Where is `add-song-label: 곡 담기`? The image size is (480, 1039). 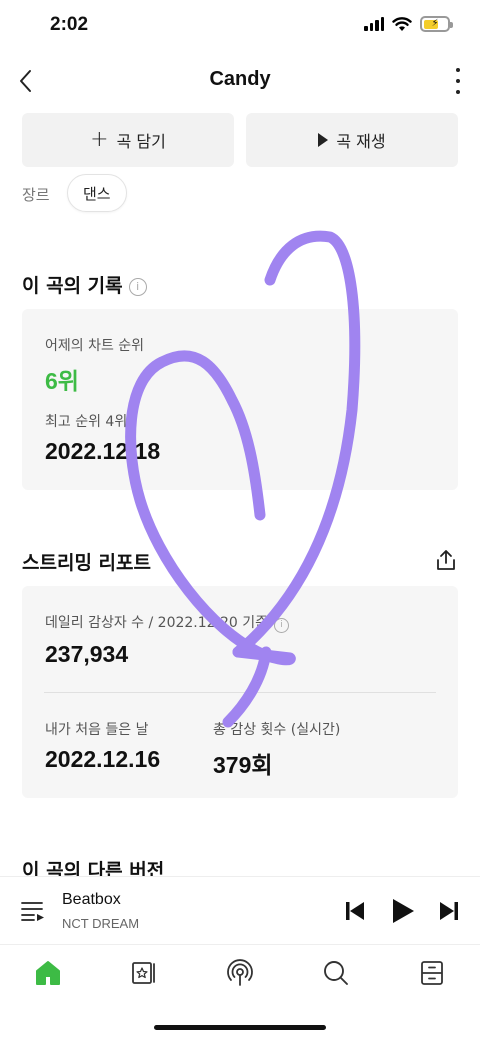 add-song-label: 곡 담기 is located at coordinates (141, 141).